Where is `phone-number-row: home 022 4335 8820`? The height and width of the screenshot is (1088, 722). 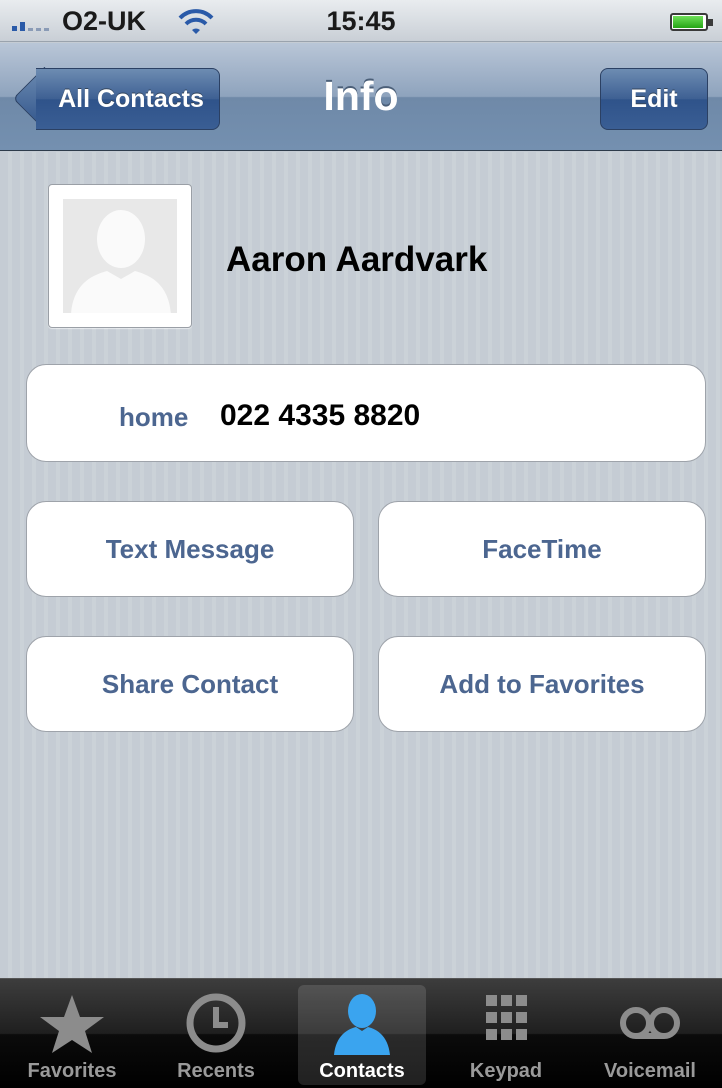
phone-number-row: home 022 4335 8820 is located at coordinates (366, 413).